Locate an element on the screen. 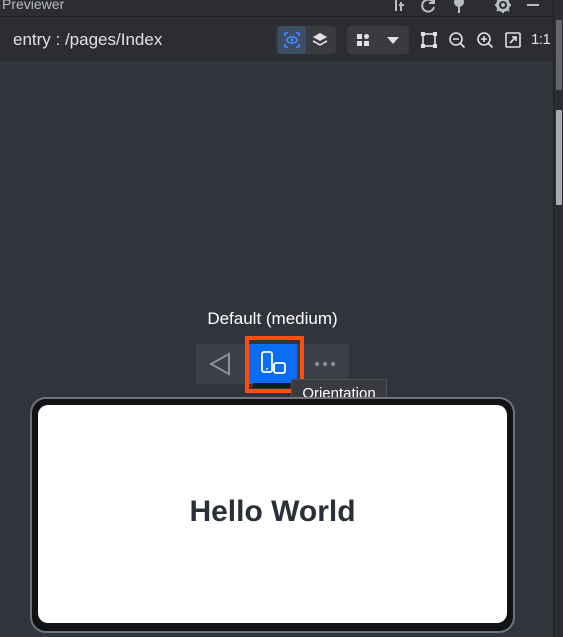  zoom-out-button is located at coordinates (457, 40).